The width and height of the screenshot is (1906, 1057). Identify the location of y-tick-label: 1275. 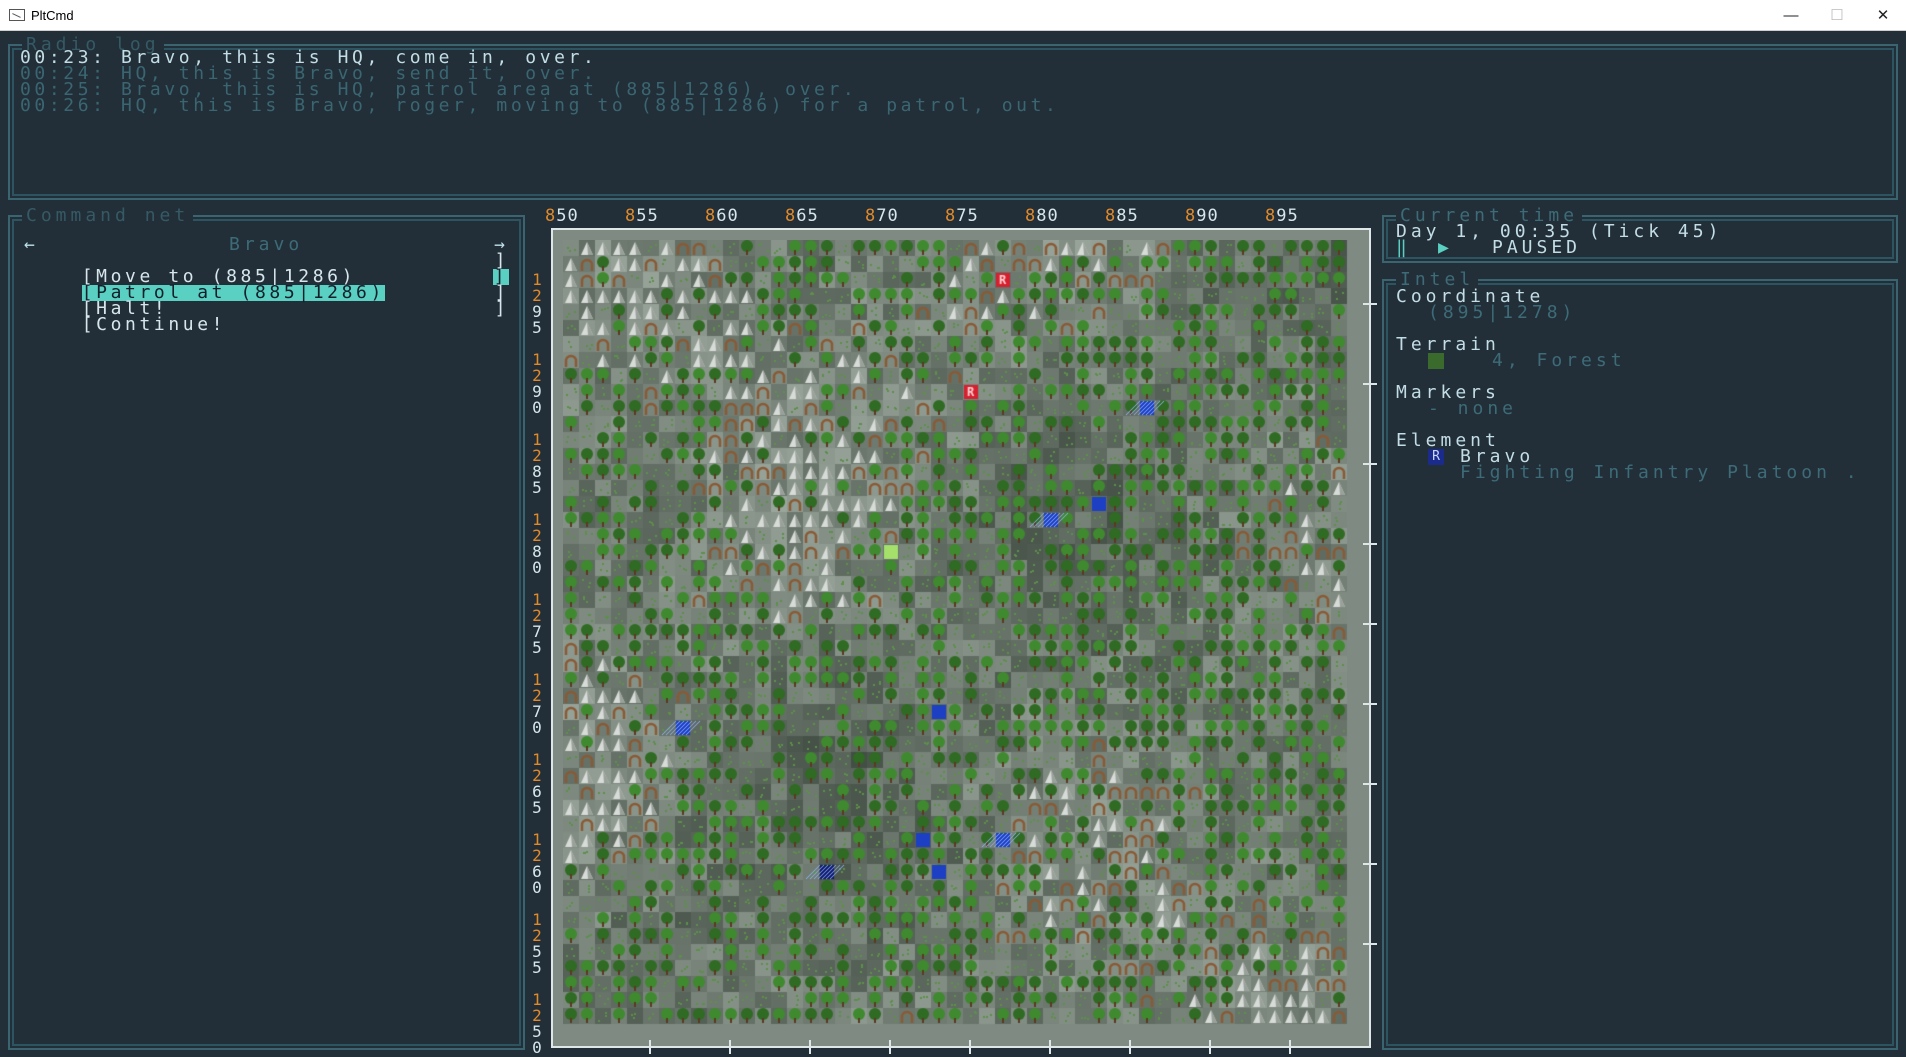
(537, 623).